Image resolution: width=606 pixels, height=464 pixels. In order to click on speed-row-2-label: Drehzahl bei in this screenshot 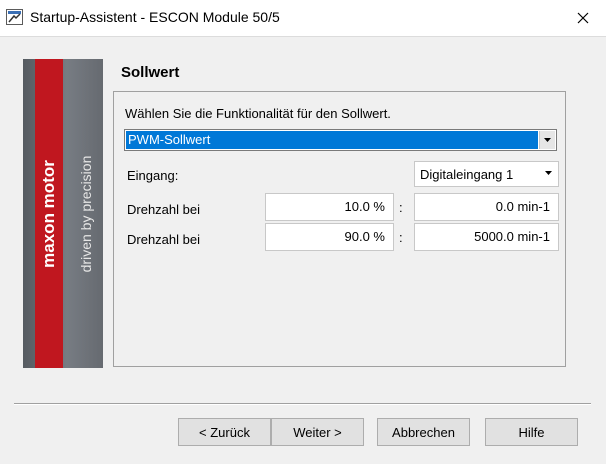, I will do `click(163, 239)`.